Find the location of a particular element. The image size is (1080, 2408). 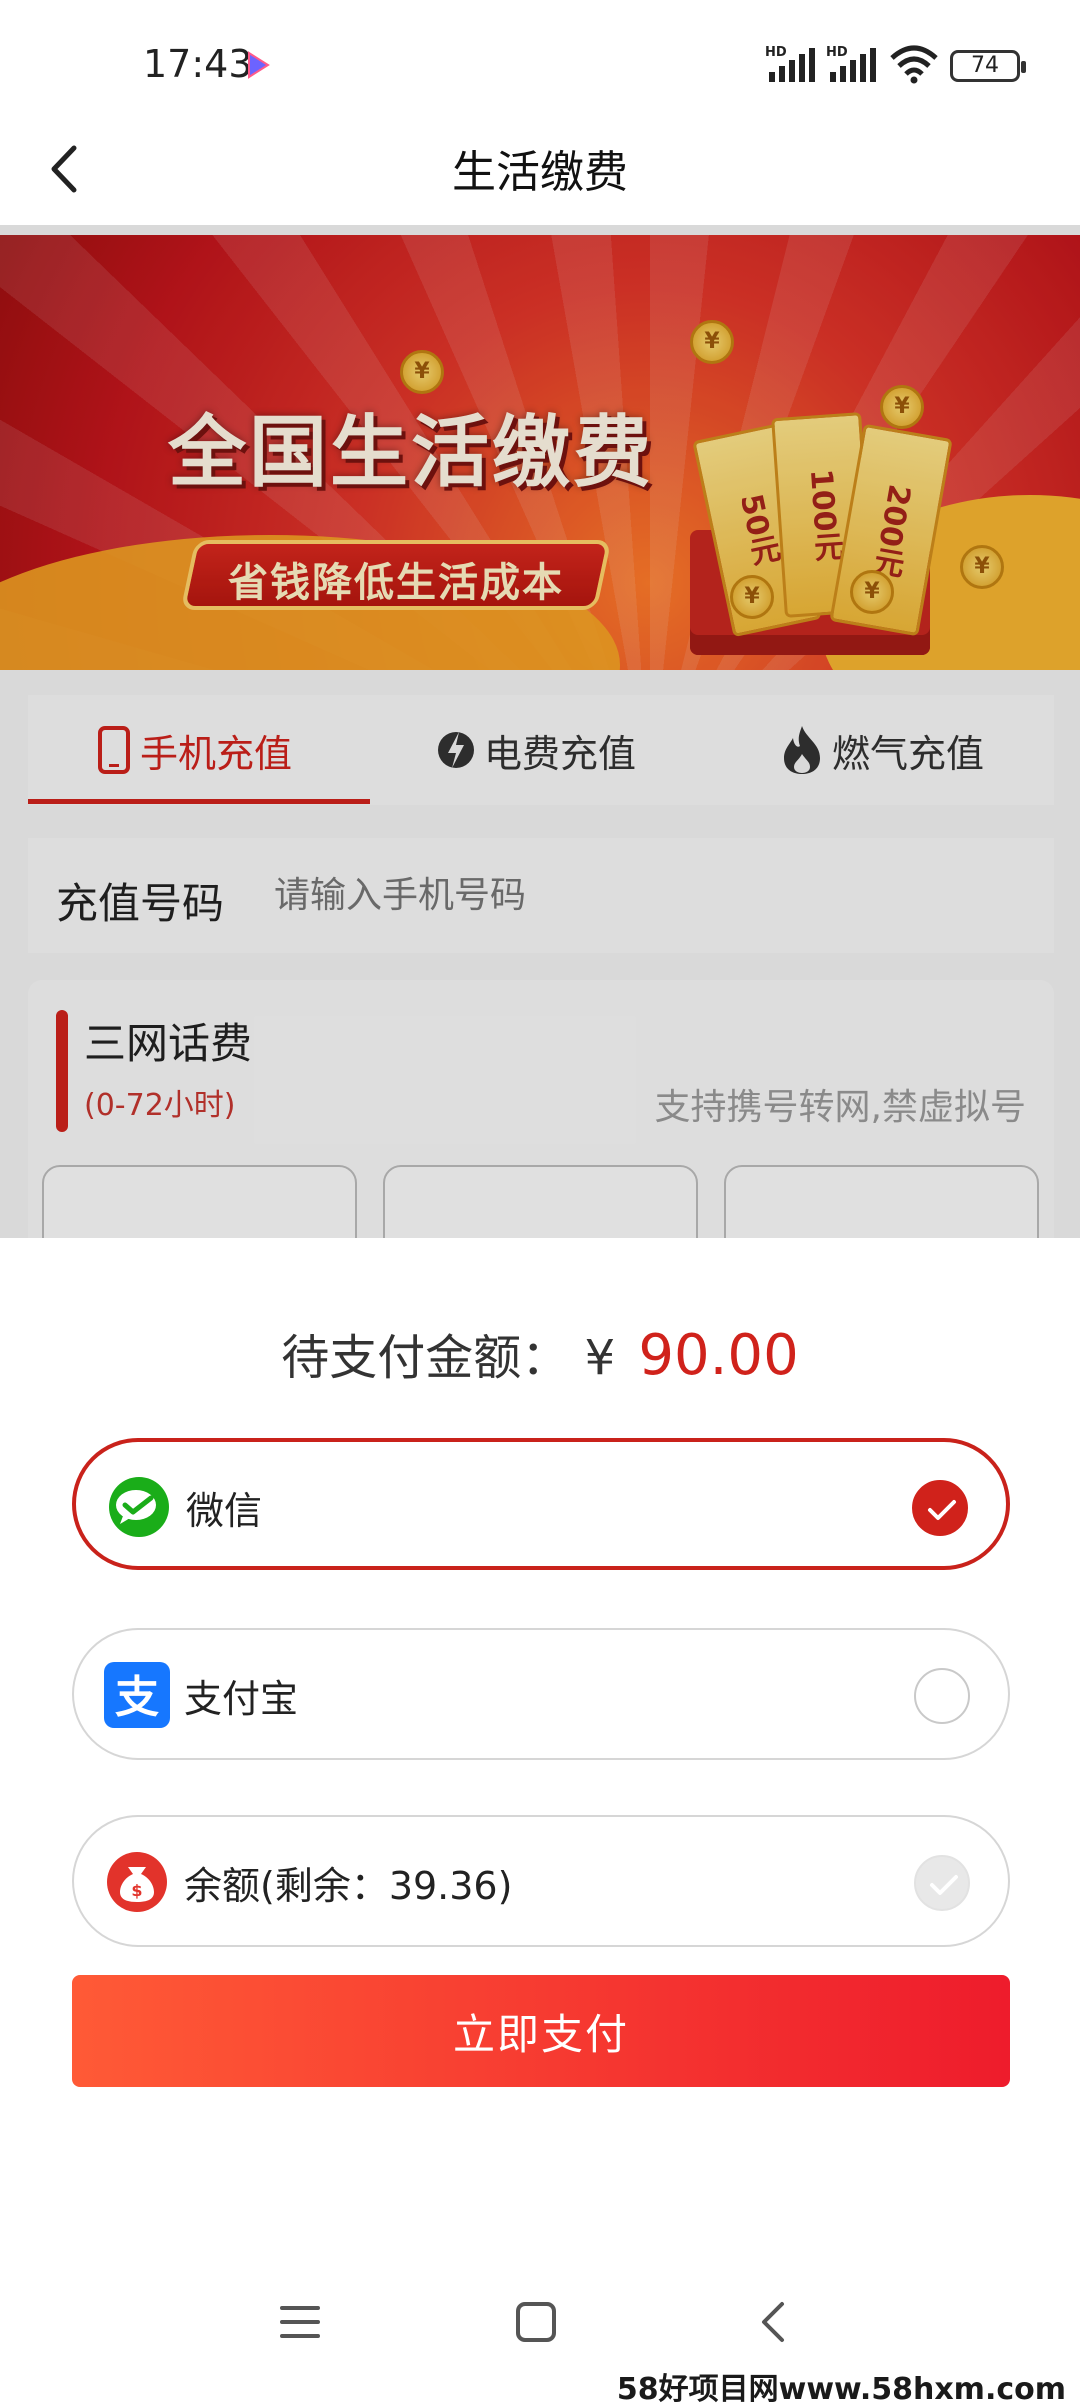

app-header: 生活缴费 is located at coordinates (540, 167).